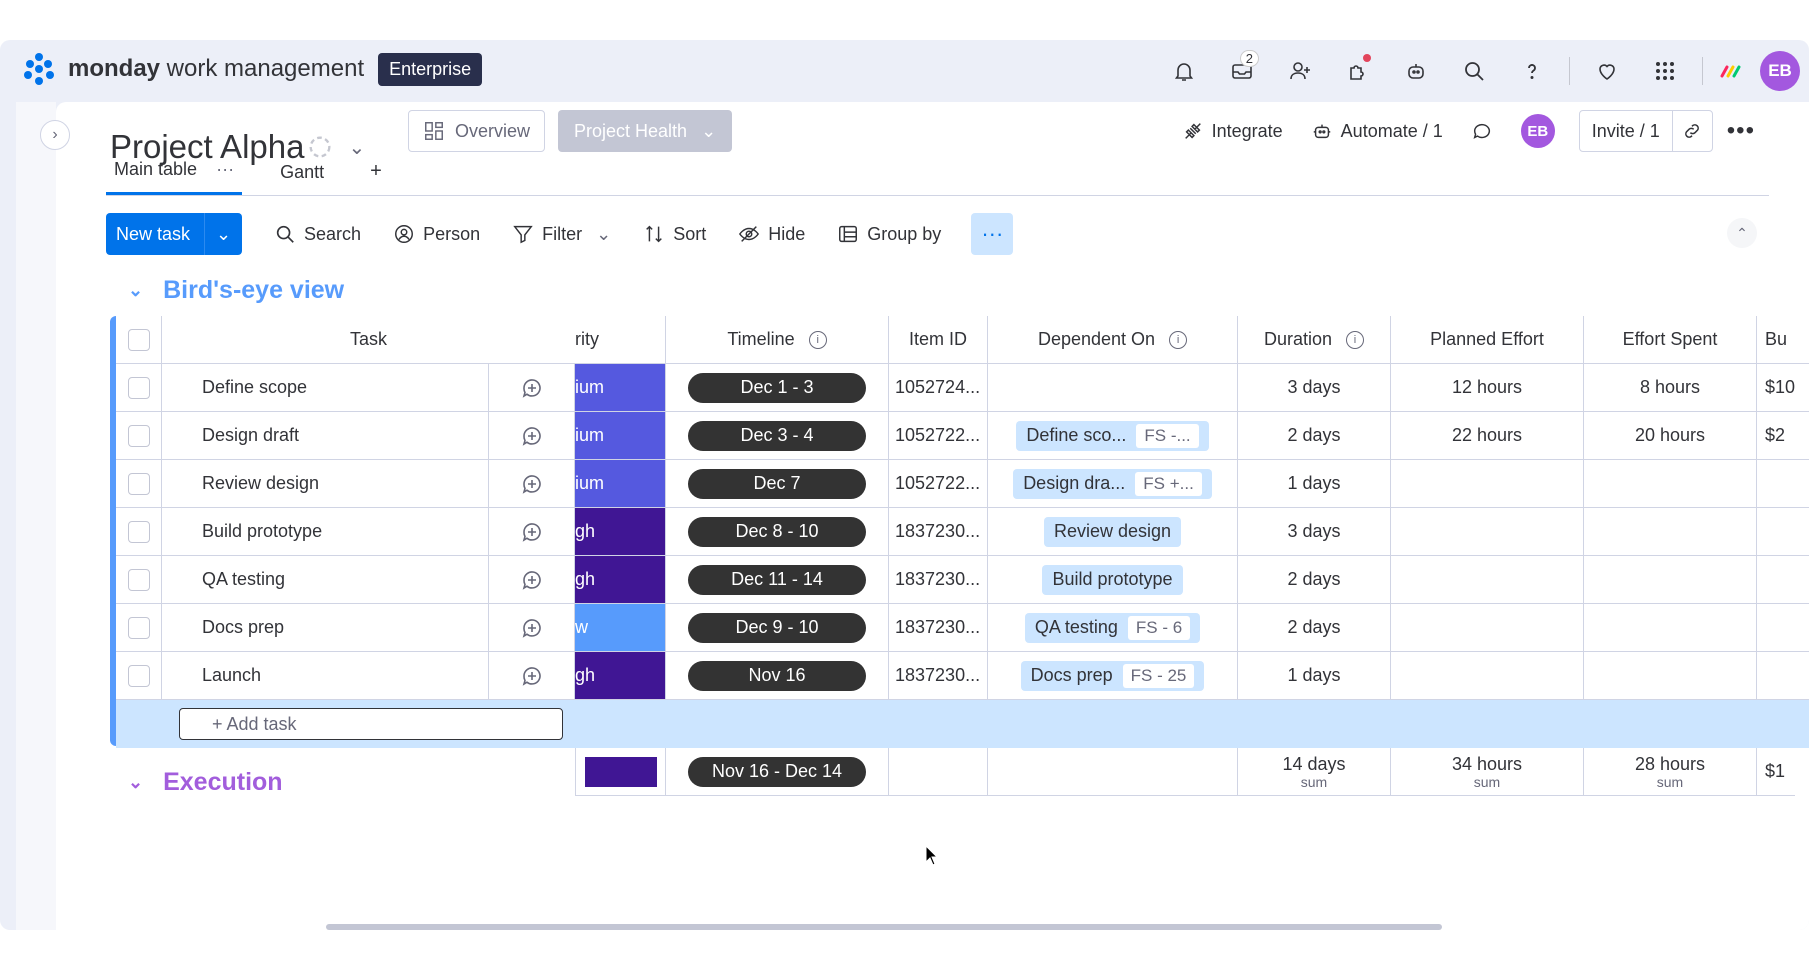 The height and width of the screenshot is (970, 1809). Describe the element at coordinates (777, 580) in the screenshot. I see `timeline-cell: Dec 11 - 14` at that location.